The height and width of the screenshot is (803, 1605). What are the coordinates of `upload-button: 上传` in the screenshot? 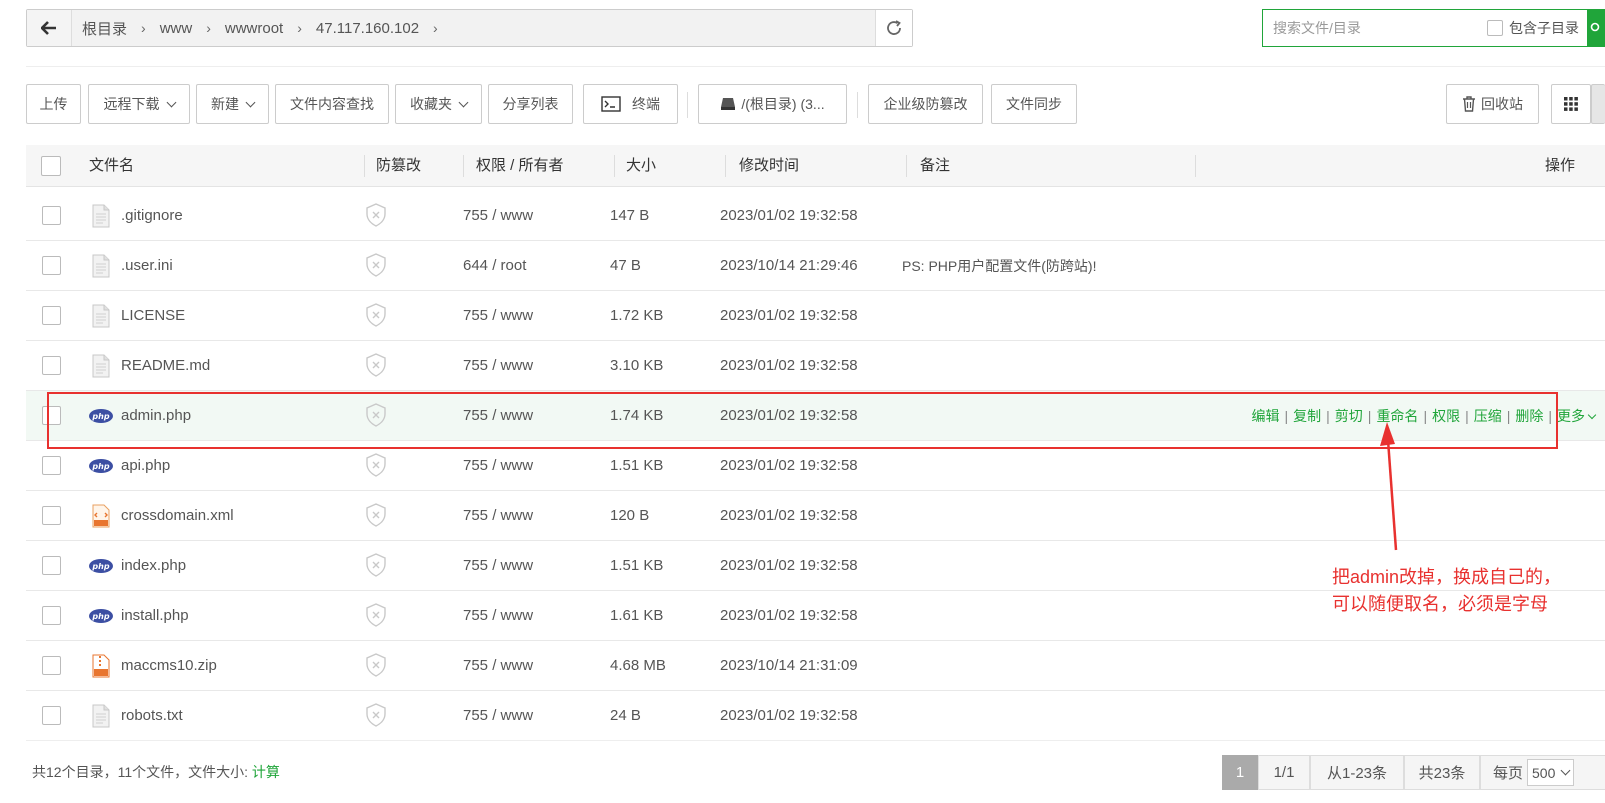 It's located at (53, 104).